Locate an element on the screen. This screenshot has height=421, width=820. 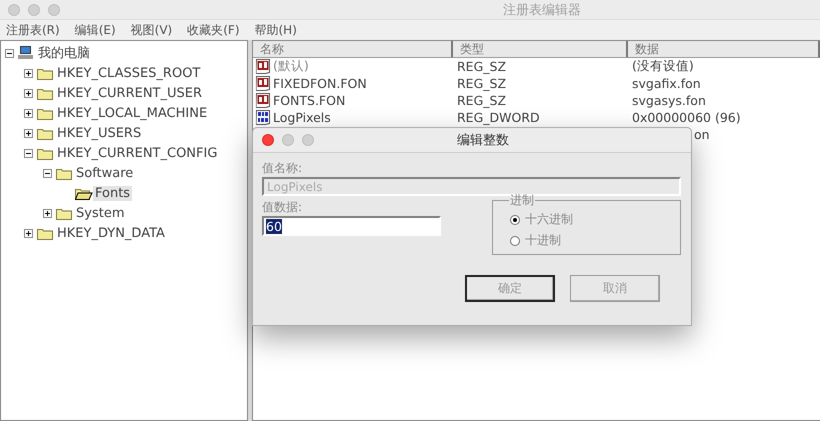
table-cell-text: (没有设值) is located at coordinates (663, 66).